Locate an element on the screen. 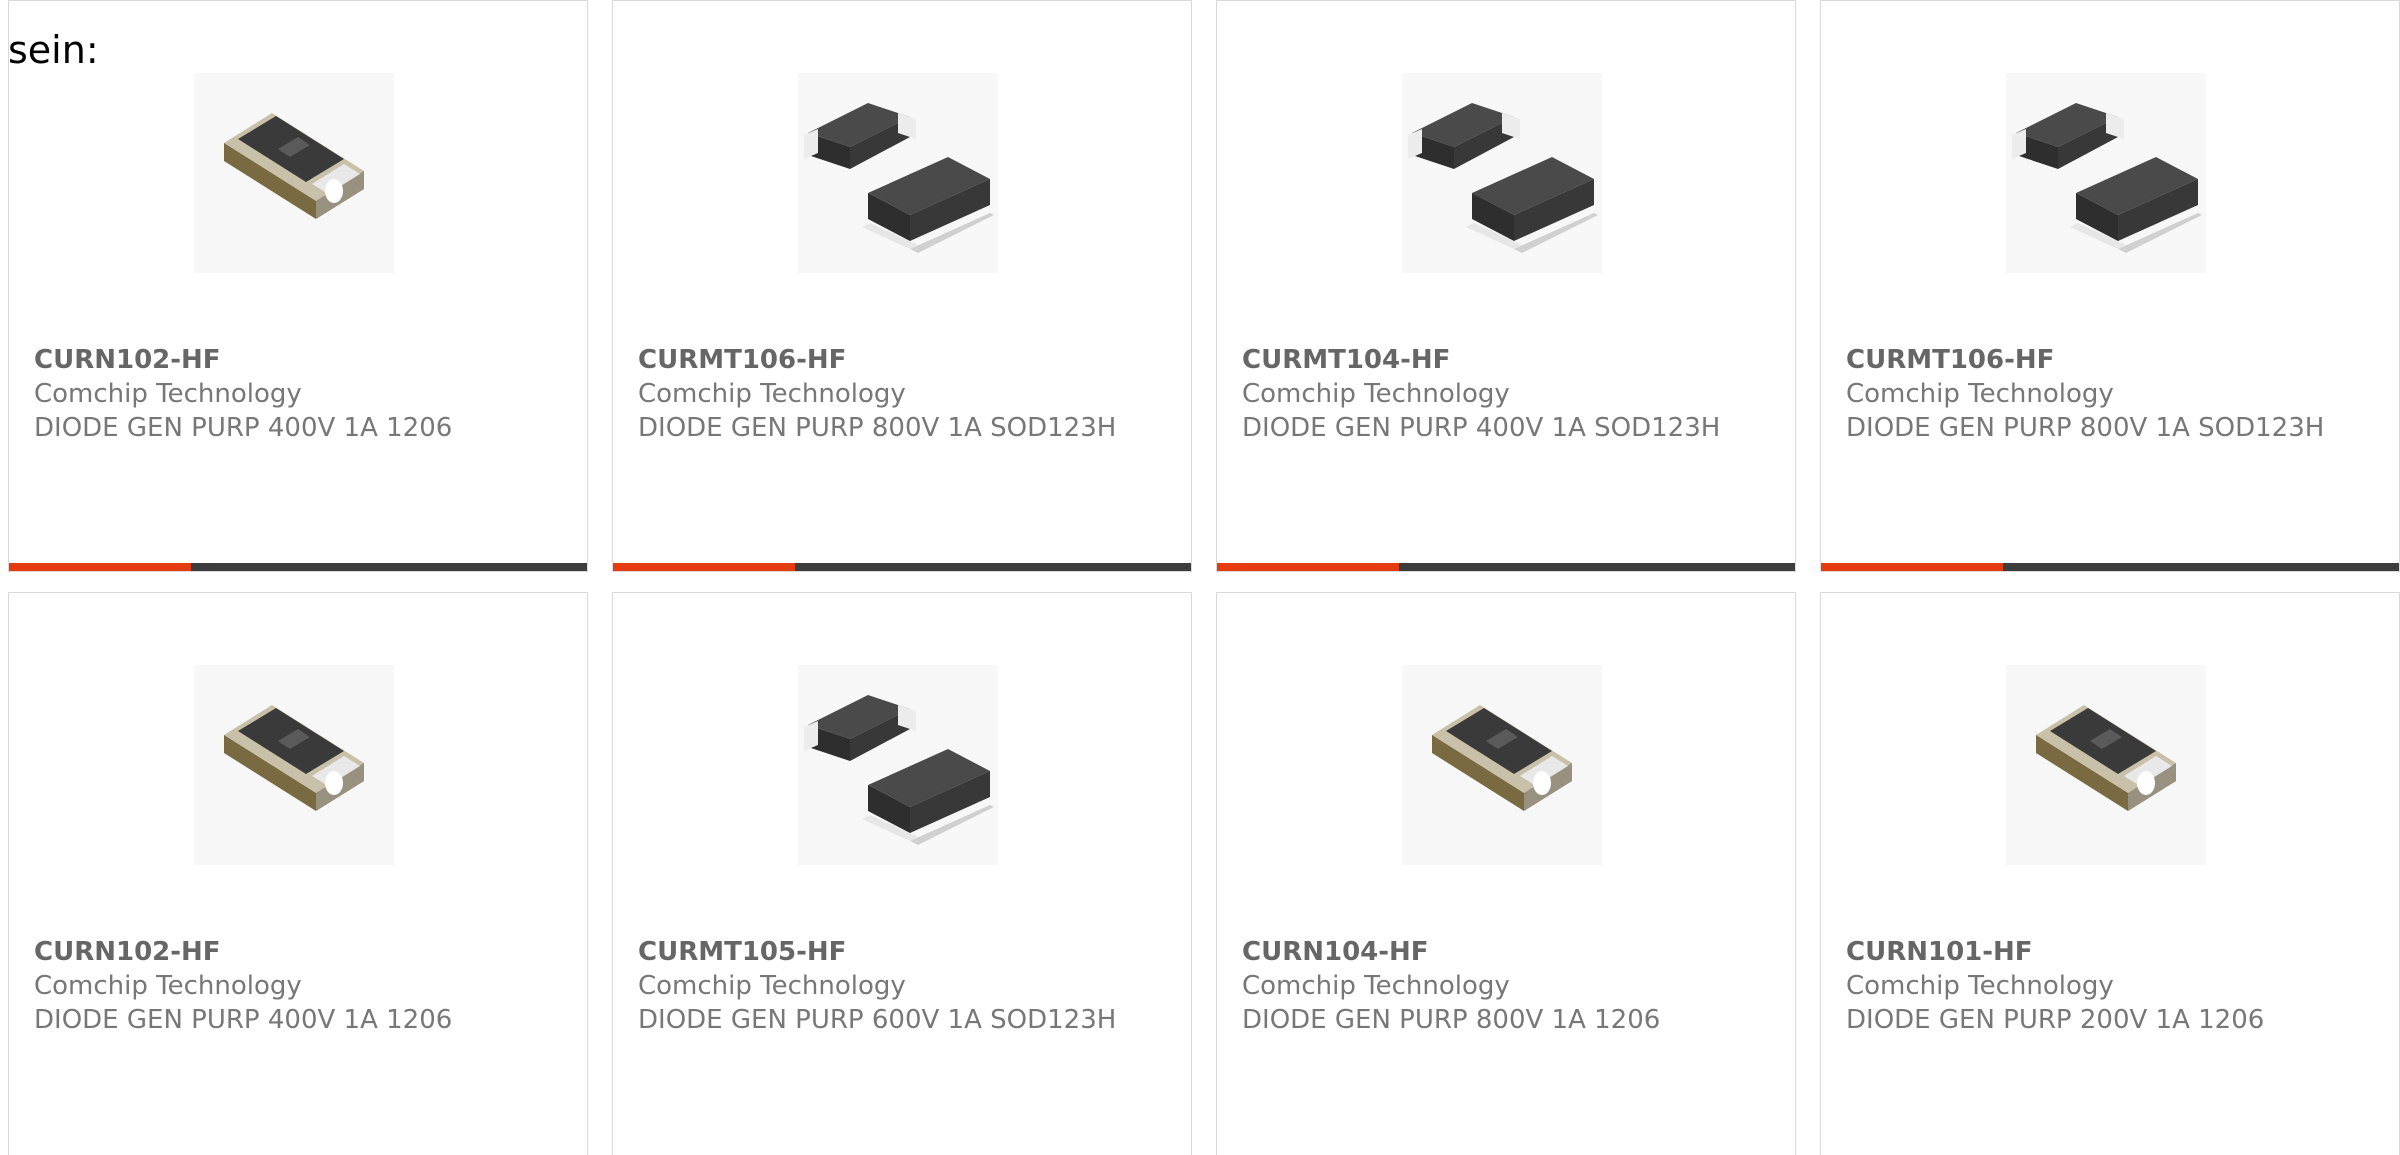 This screenshot has height=1155, width=2400. description-label: DIODE GEN PURP 600V 1A SOD123H is located at coordinates (877, 1020).